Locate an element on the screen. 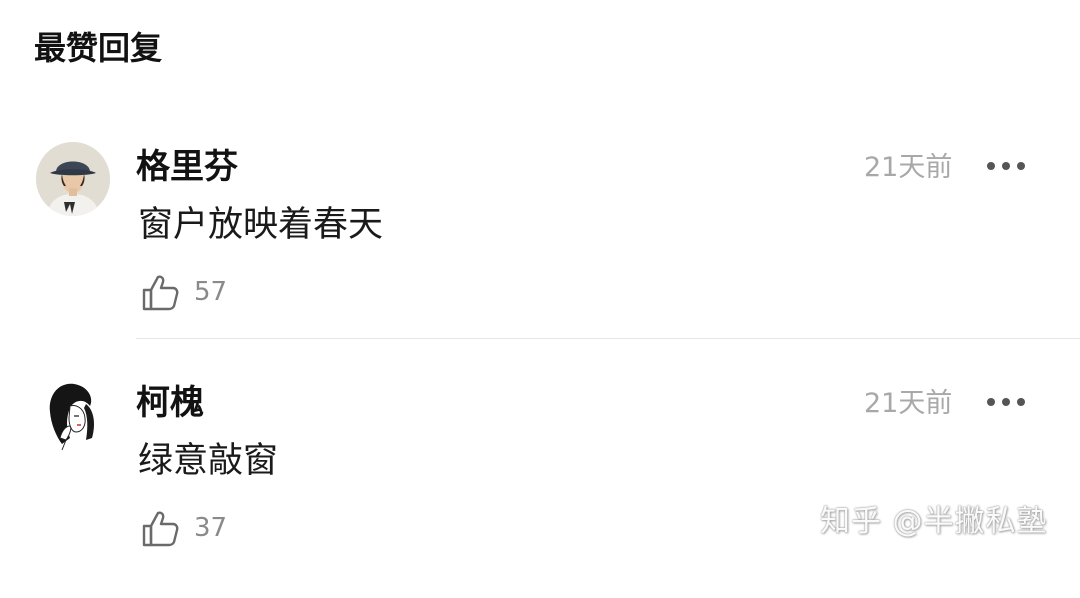  comment-content: 窗户放映着春天 is located at coordinates (261, 225).